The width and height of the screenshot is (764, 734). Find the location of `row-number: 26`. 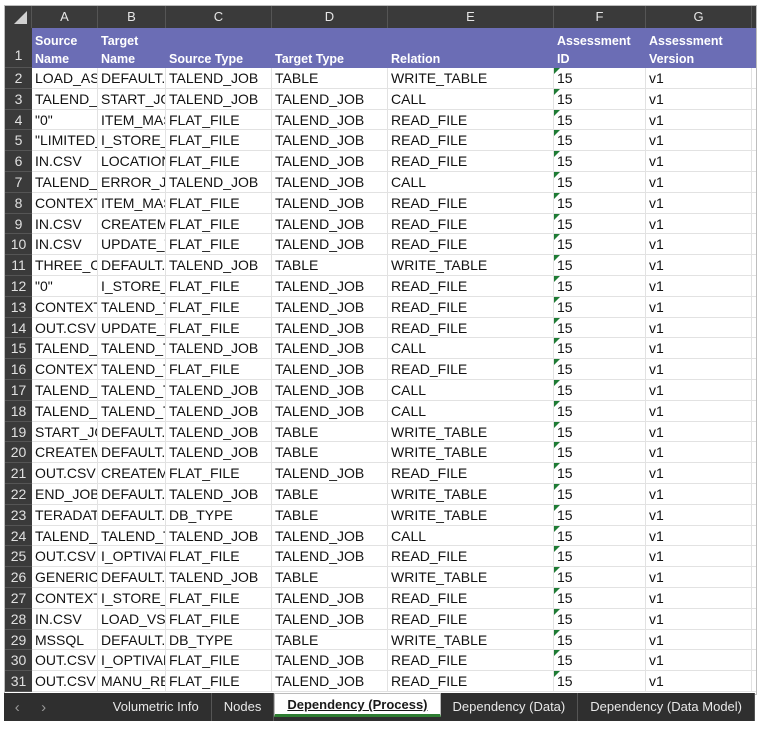

row-number: 26 is located at coordinates (18, 577).